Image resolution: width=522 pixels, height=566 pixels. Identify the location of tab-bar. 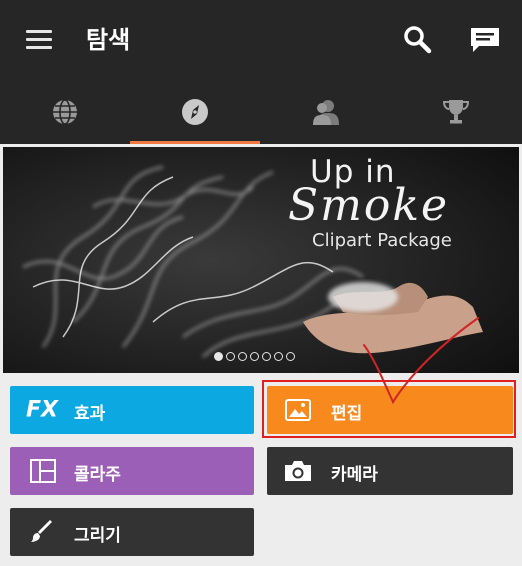
(261, 114).